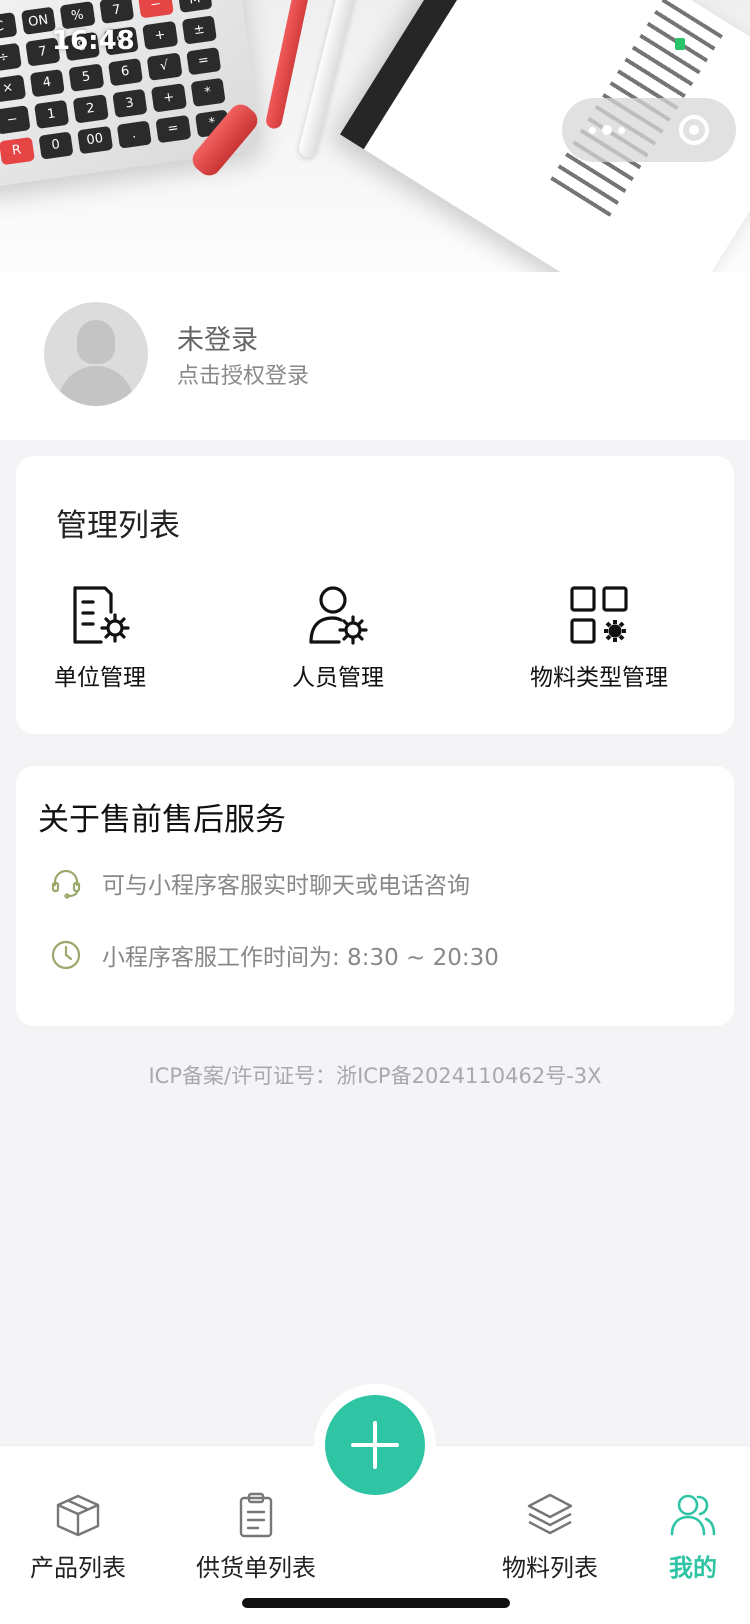  Describe the element at coordinates (375, 352) in the screenshot. I see `user-login-card: 未登录 点击授权登录` at that location.